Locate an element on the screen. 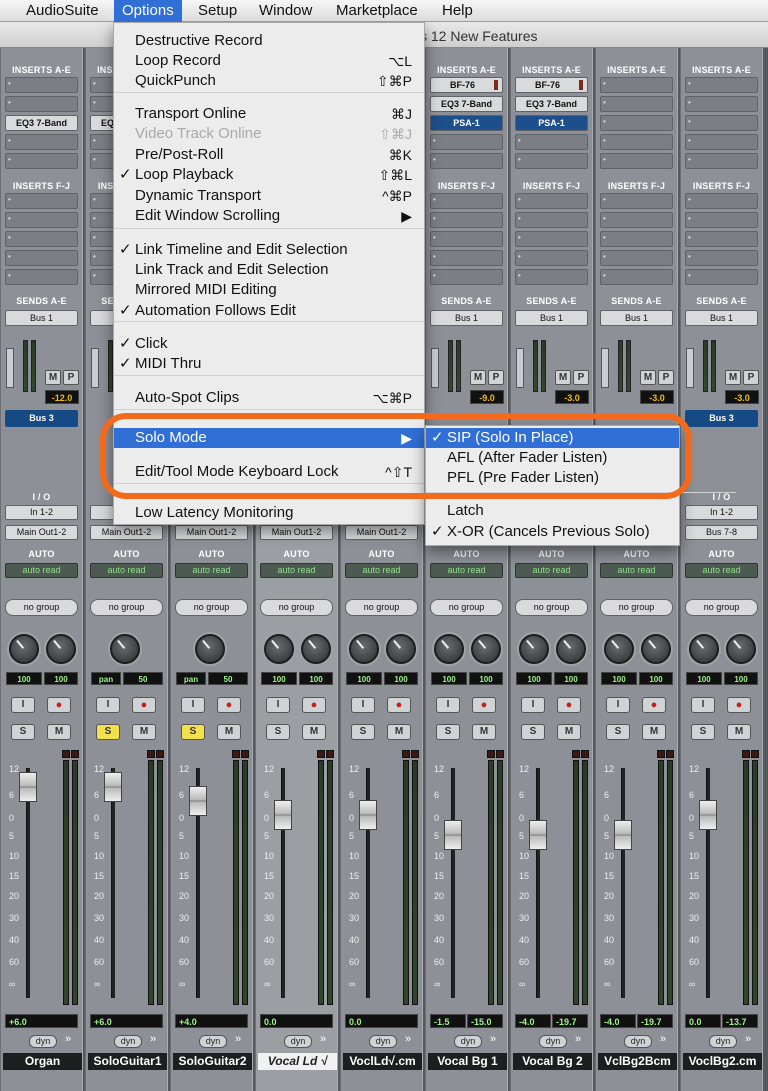  menu-item-quickpunch: QuickPunch ⇧⌘P is located at coordinates (269, 81).